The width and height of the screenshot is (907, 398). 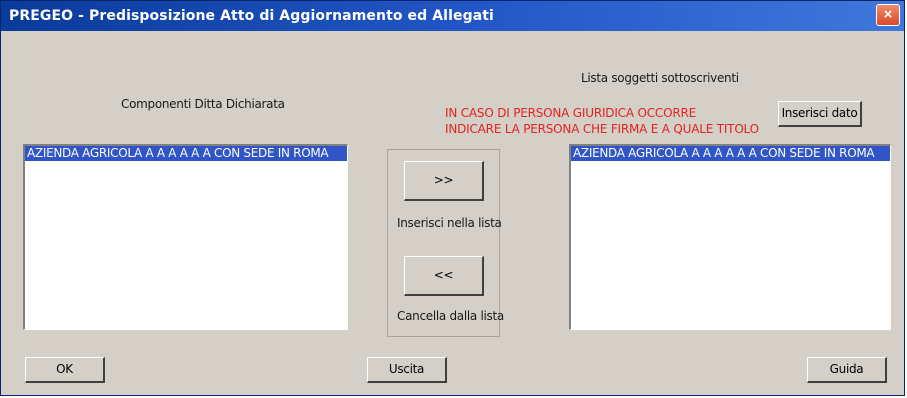 I want to click on remove-caption: Cancella dalla lista, so click(x=450, y=316).